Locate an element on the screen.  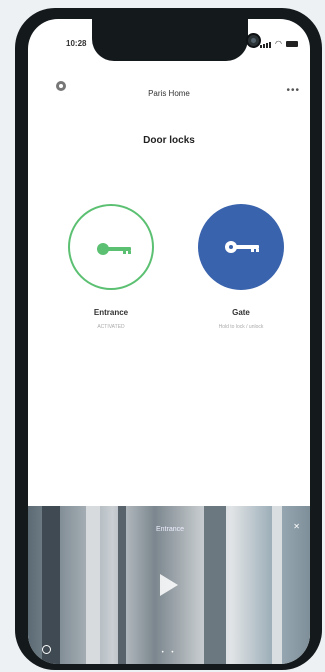
lock-gate-button is located at coordinates (241, 247).